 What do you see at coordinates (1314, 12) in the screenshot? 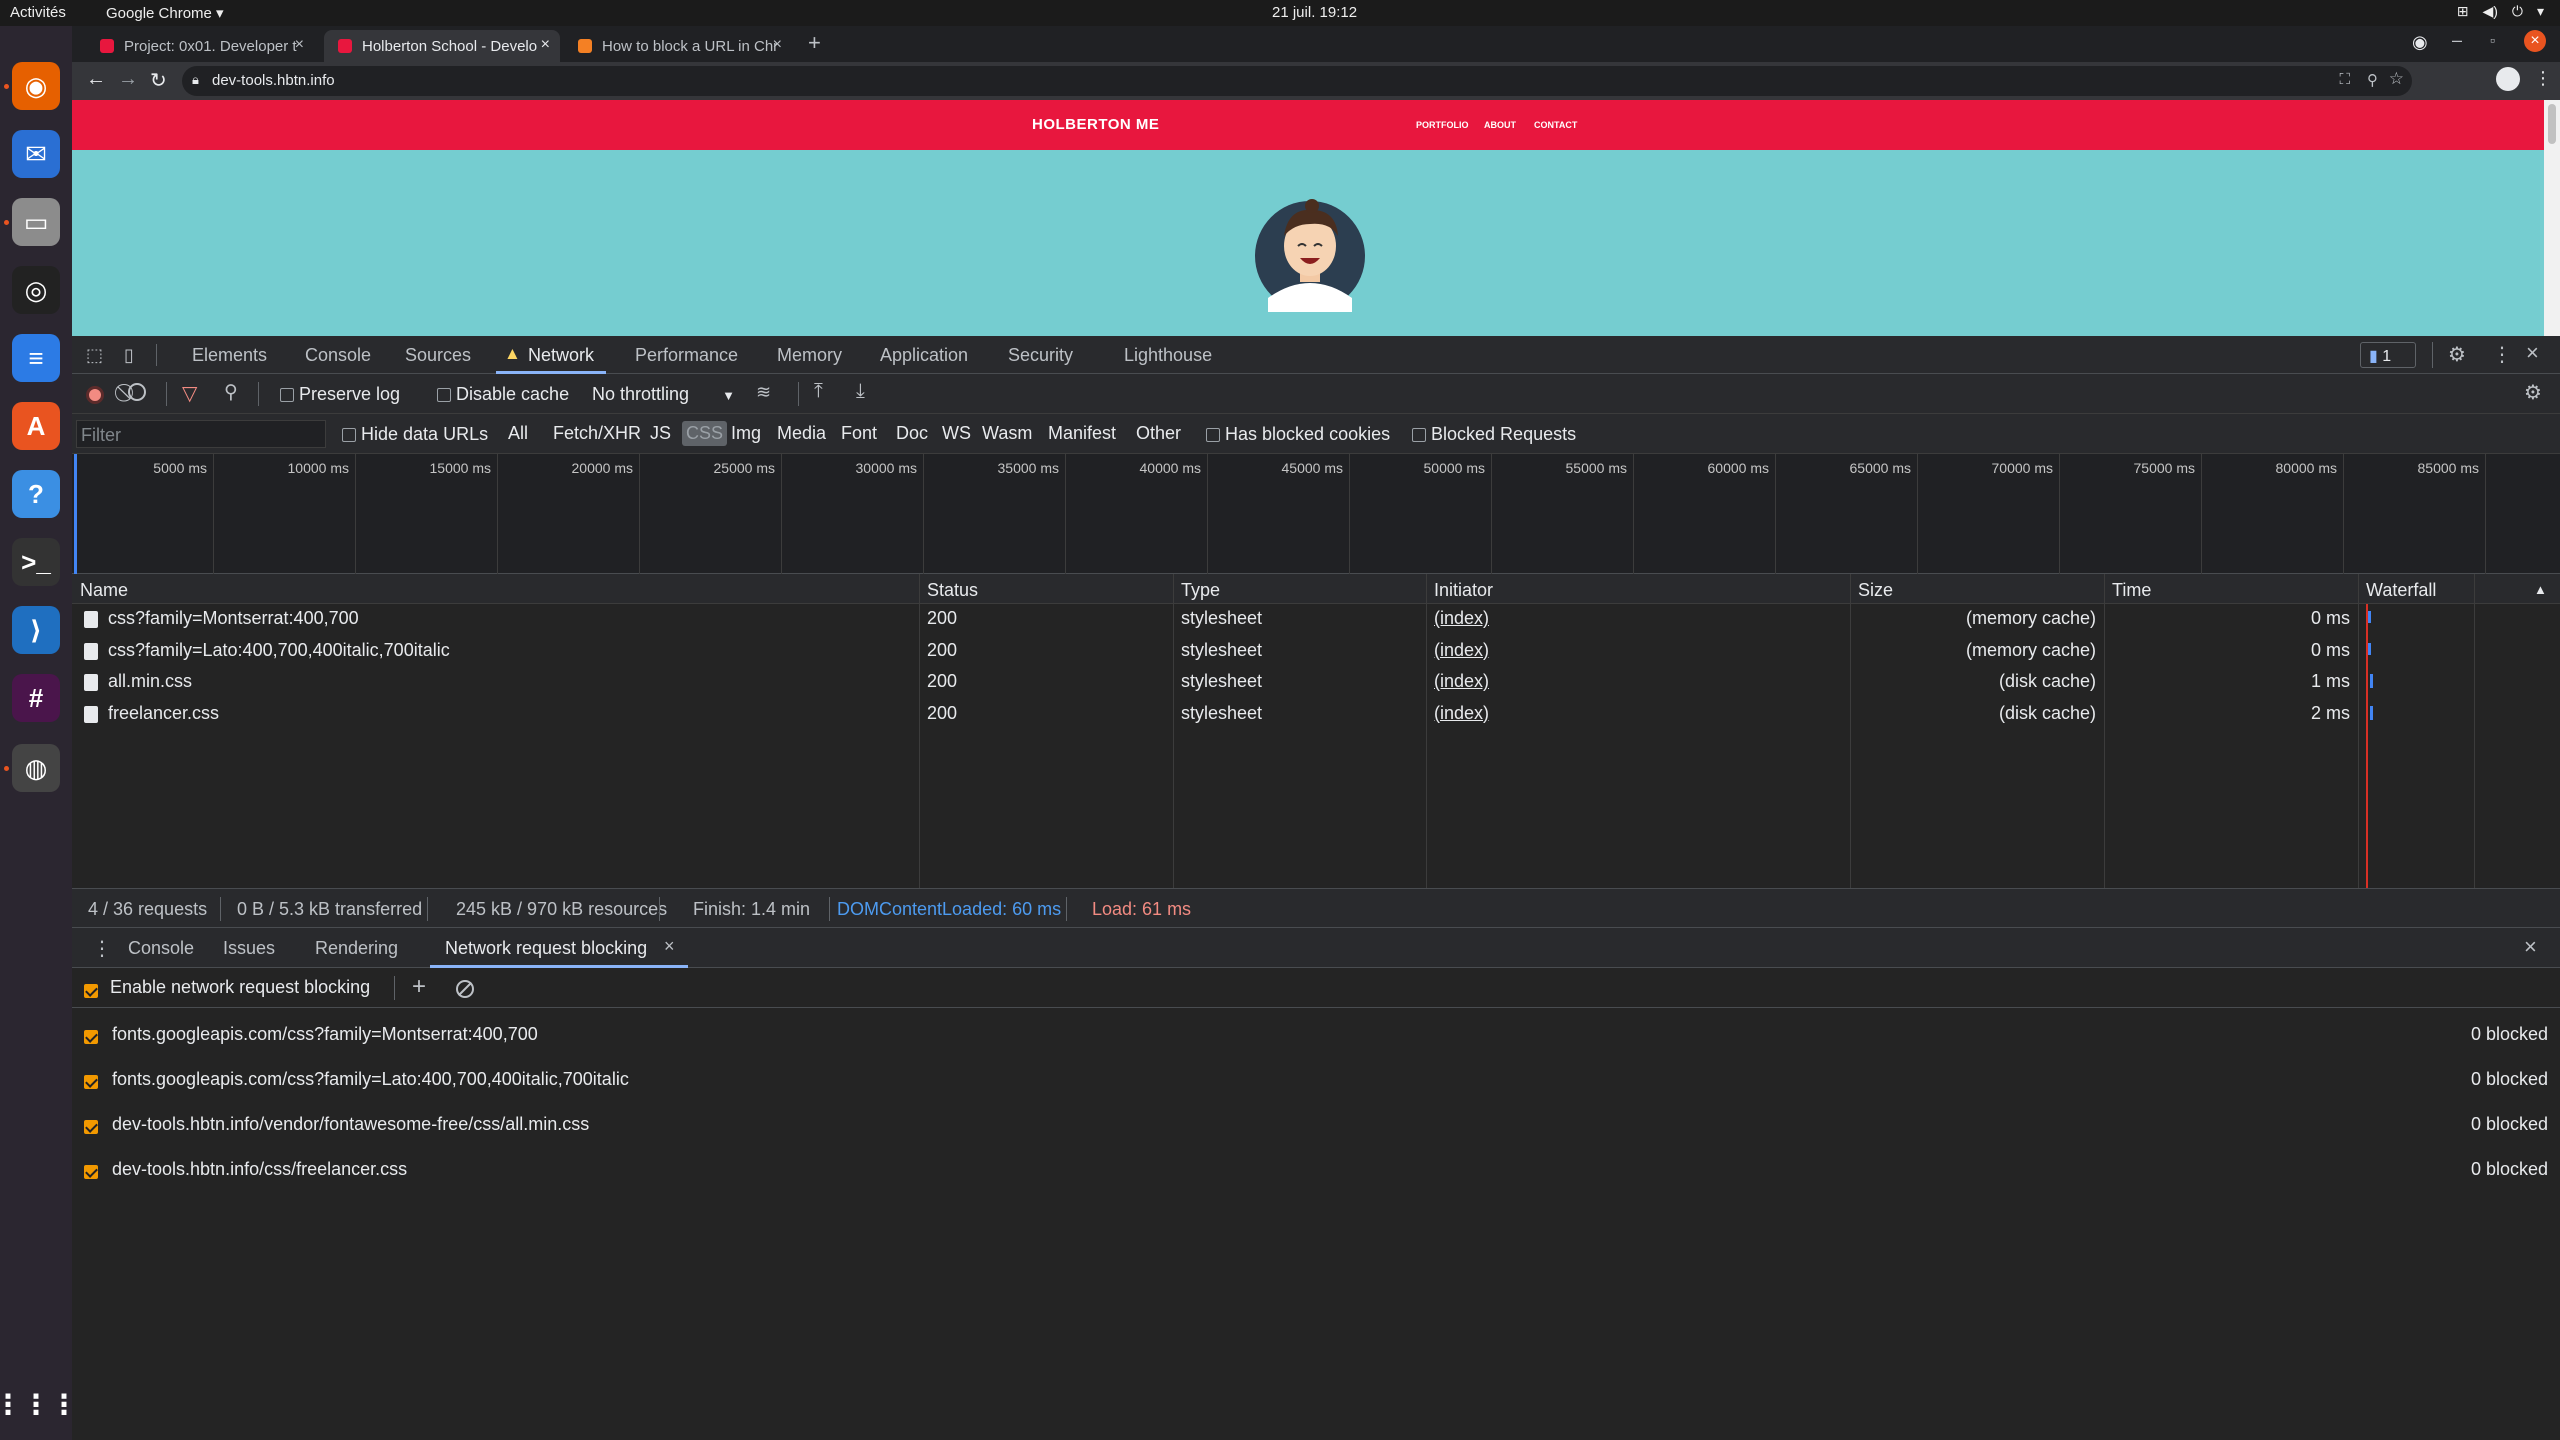
I see `clock: 21 juil. 19:12` at bounding box center [1314, 12].